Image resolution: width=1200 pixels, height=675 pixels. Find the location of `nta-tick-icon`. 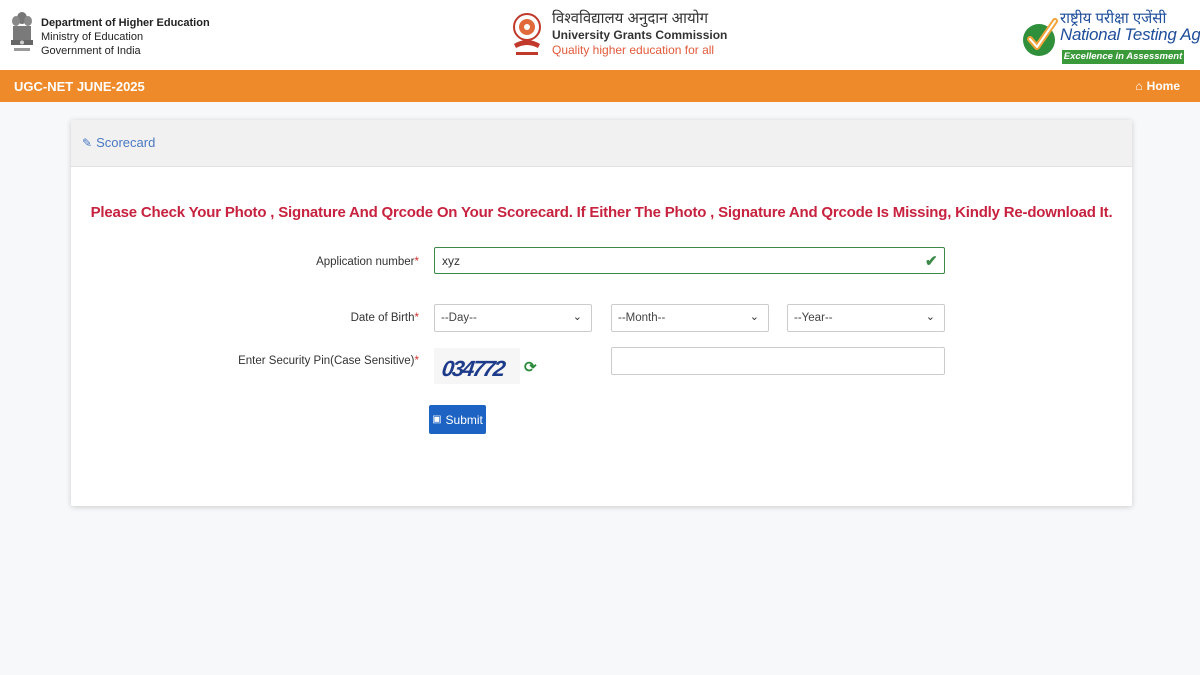

nta-tick-icon is located at coordinates (1040, 37).